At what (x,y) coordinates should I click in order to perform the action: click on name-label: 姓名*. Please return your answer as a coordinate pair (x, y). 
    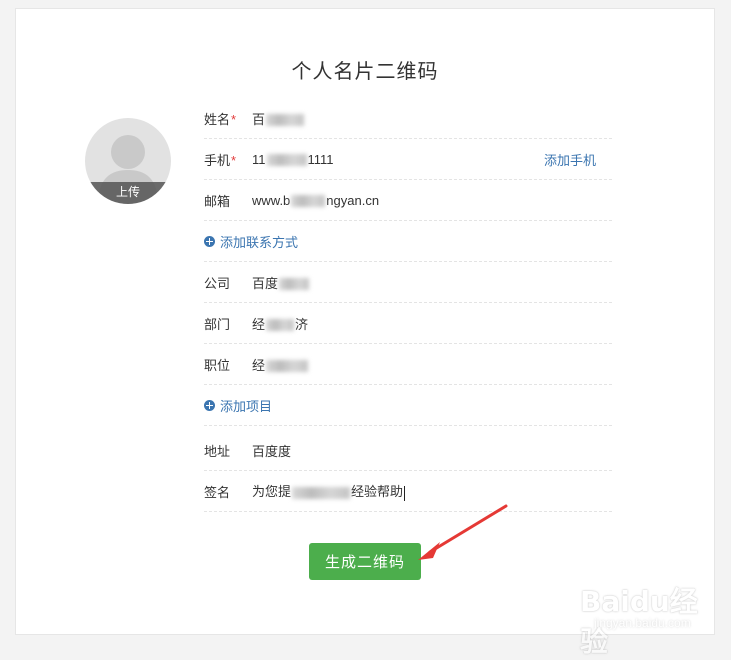
    Looking at the image, I should click on (220, 119).